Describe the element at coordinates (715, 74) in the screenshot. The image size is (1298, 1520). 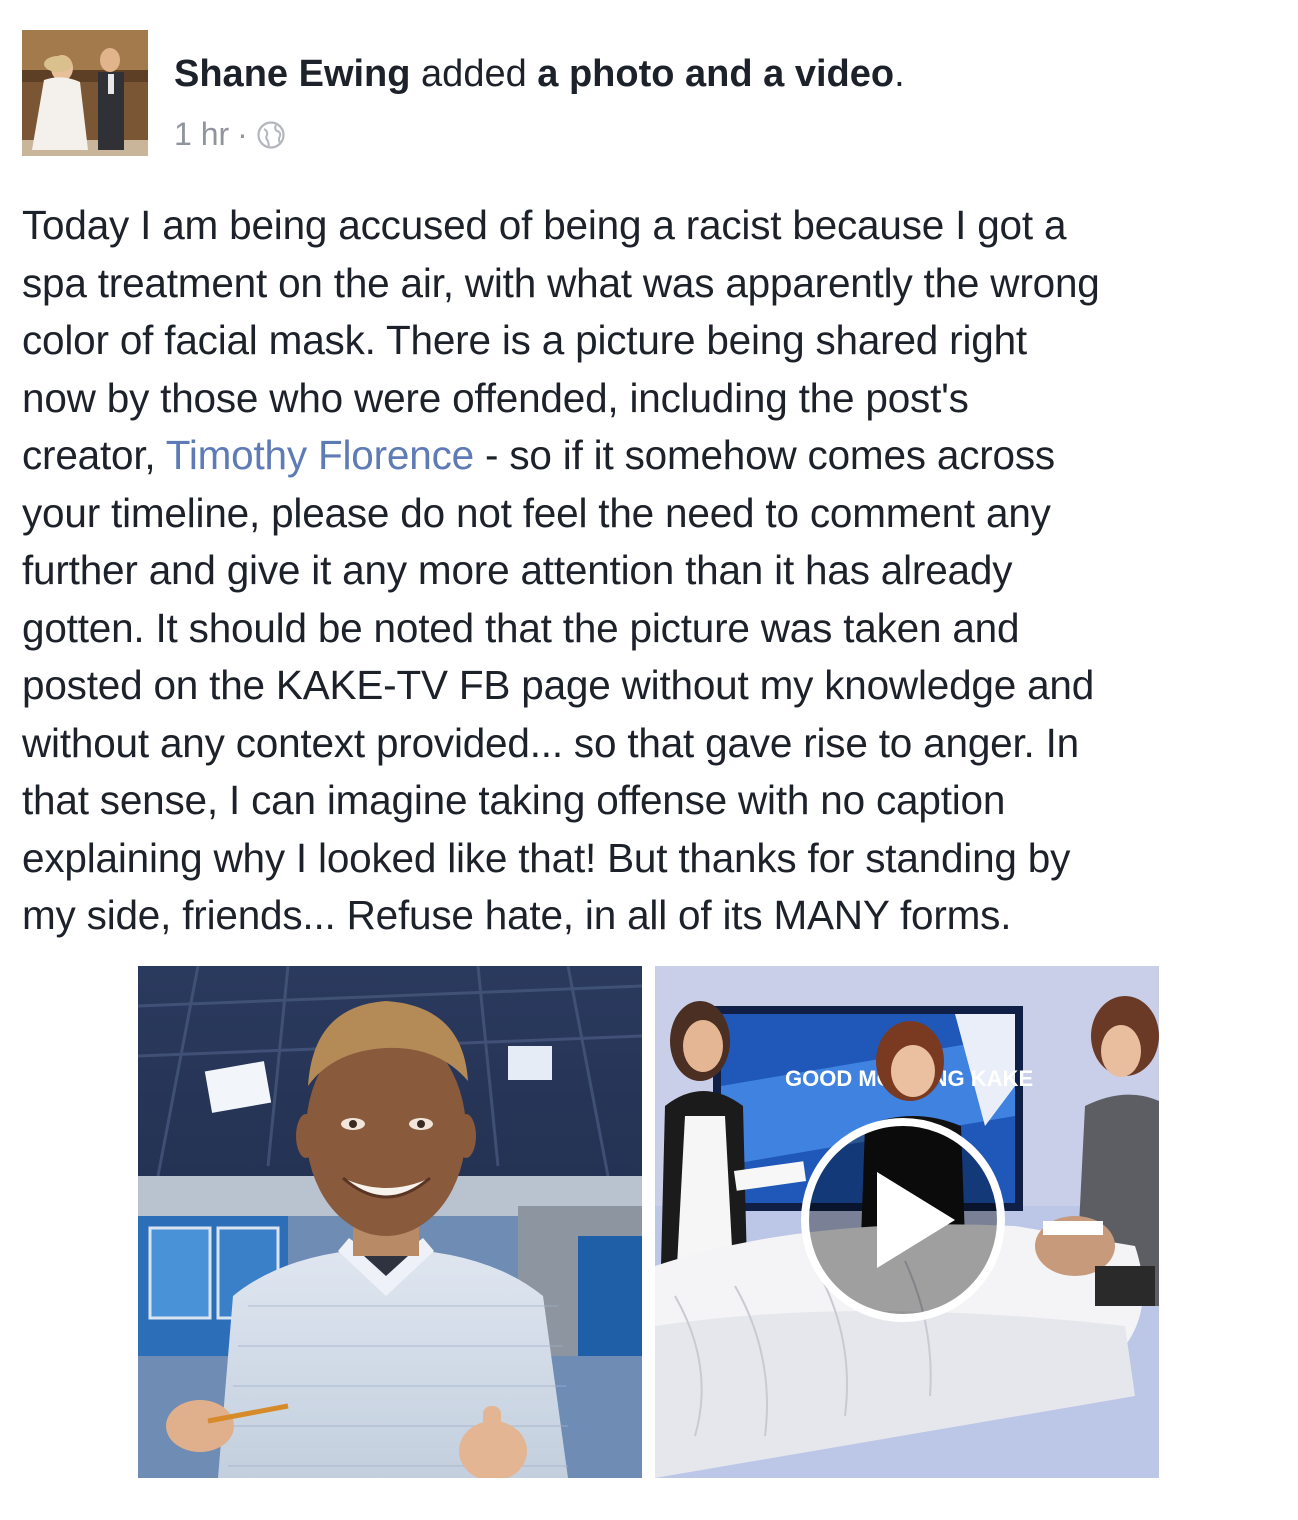
I see `action-object: a photo and a video` at that location.